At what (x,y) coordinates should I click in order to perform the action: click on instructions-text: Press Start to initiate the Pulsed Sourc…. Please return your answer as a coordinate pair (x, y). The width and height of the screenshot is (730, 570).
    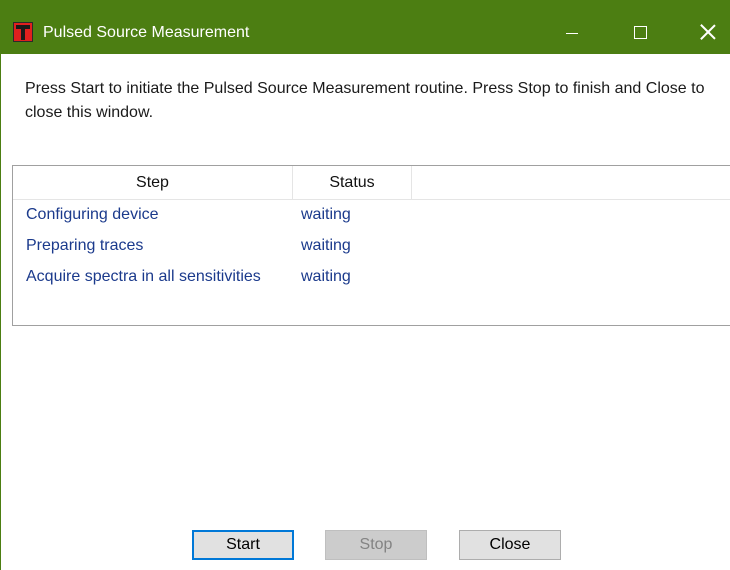
    Looking at the image, I should click on (365, 100).